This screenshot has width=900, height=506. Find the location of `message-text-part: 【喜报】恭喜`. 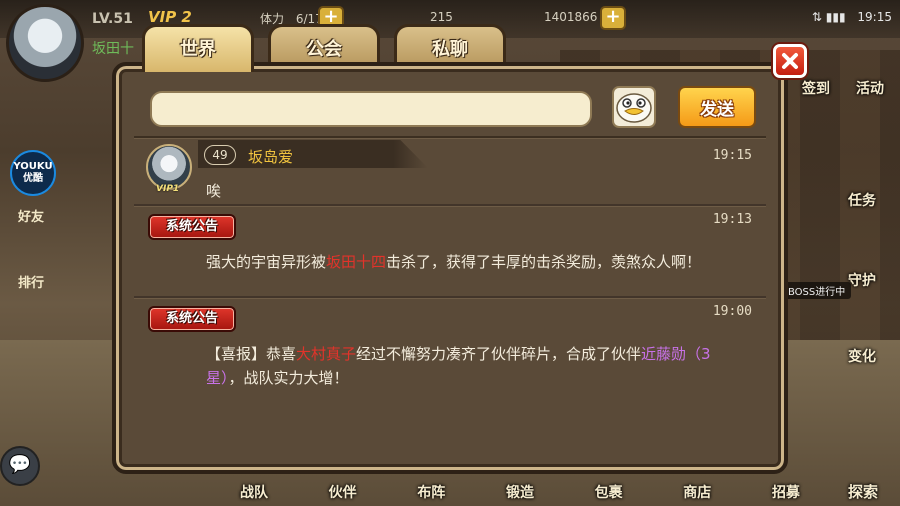

message-text-part: 【喜报】恭喜 is located at coordinates (251, 354).